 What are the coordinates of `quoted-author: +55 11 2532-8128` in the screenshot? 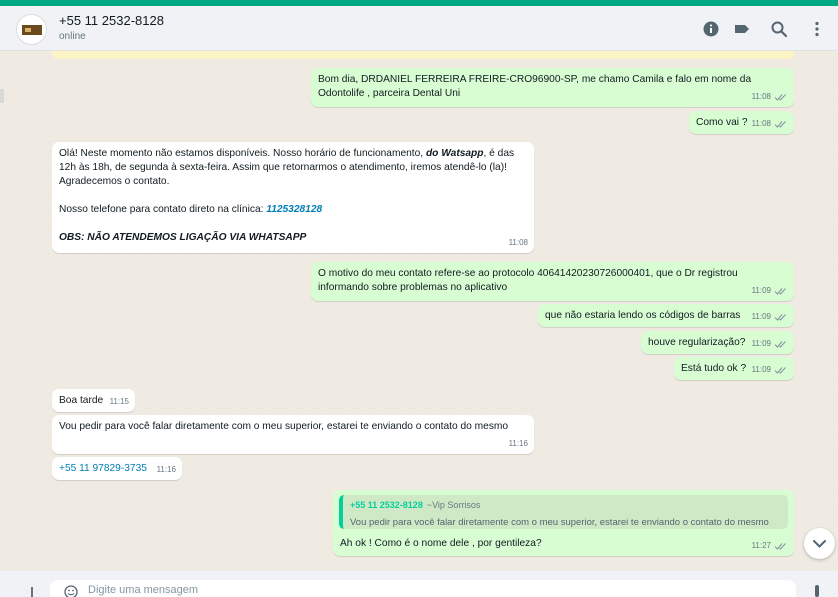 It's located at (386, 505).